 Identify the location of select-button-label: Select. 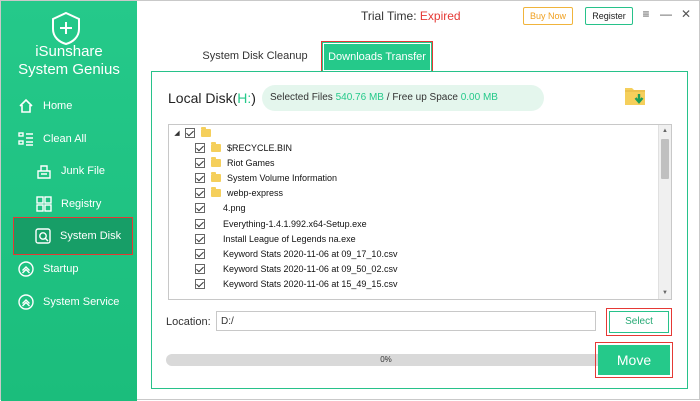
(639, 322).